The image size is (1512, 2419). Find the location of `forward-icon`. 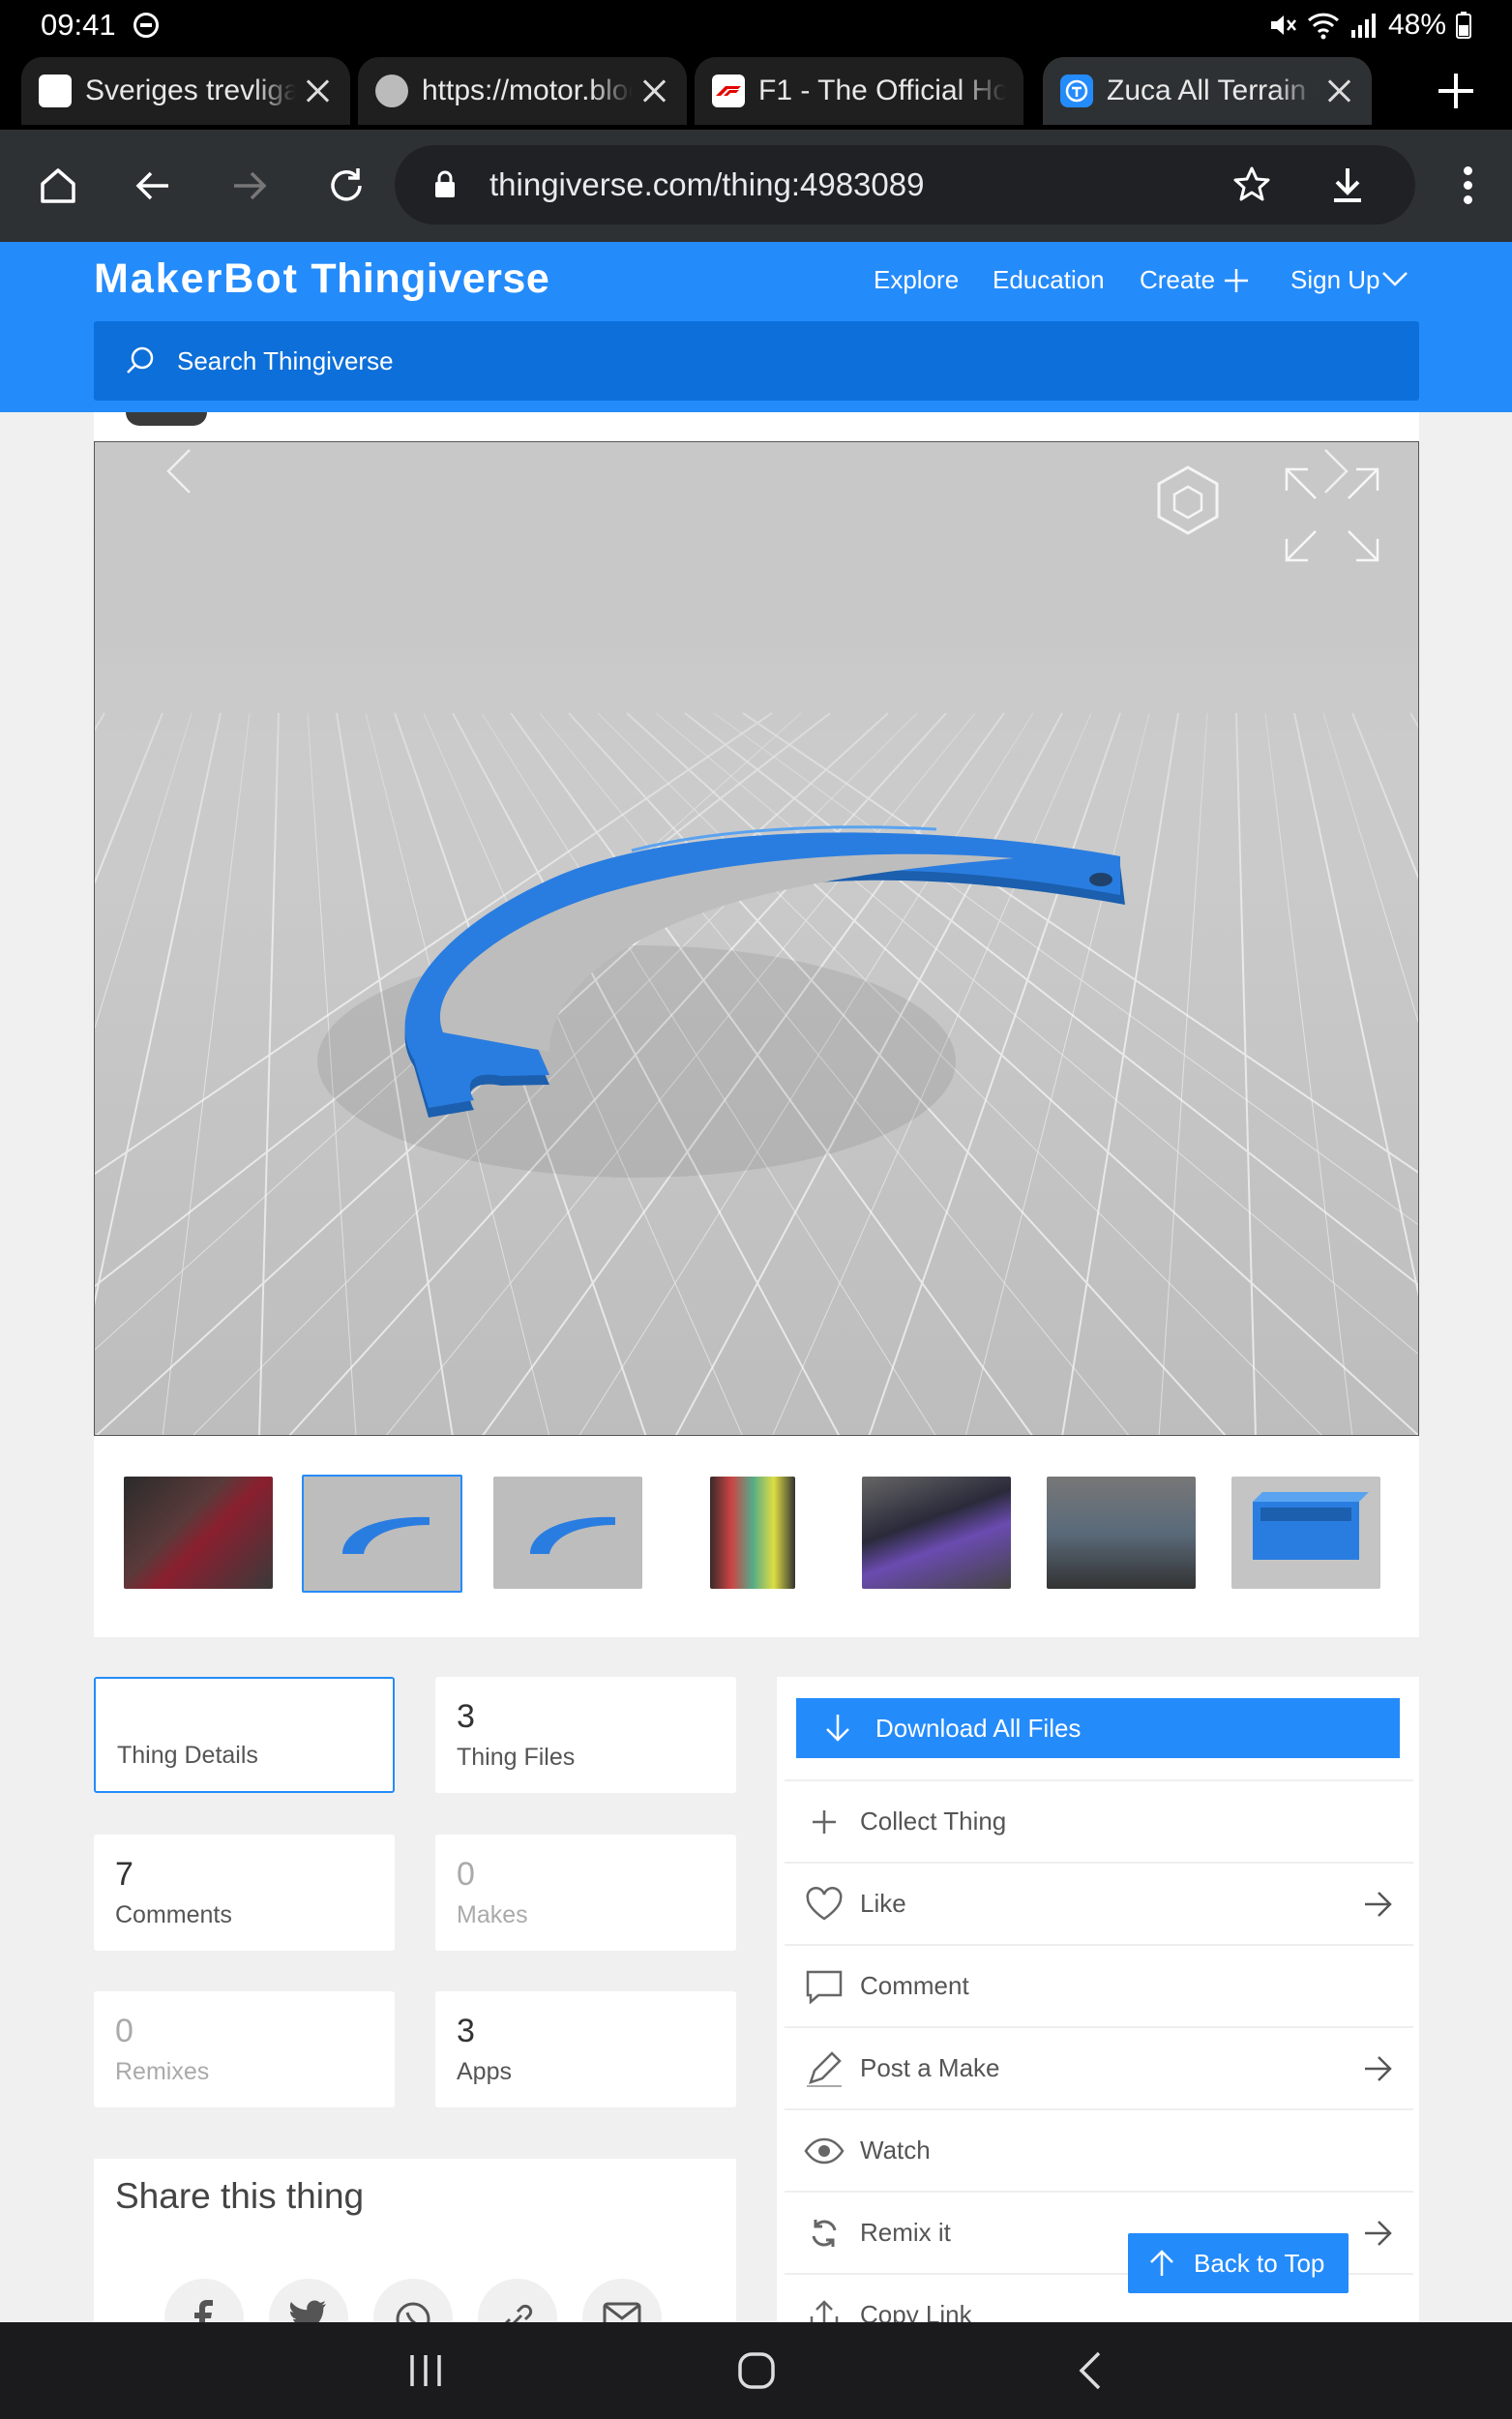

forward-icon is located at coordinates (250, 186).